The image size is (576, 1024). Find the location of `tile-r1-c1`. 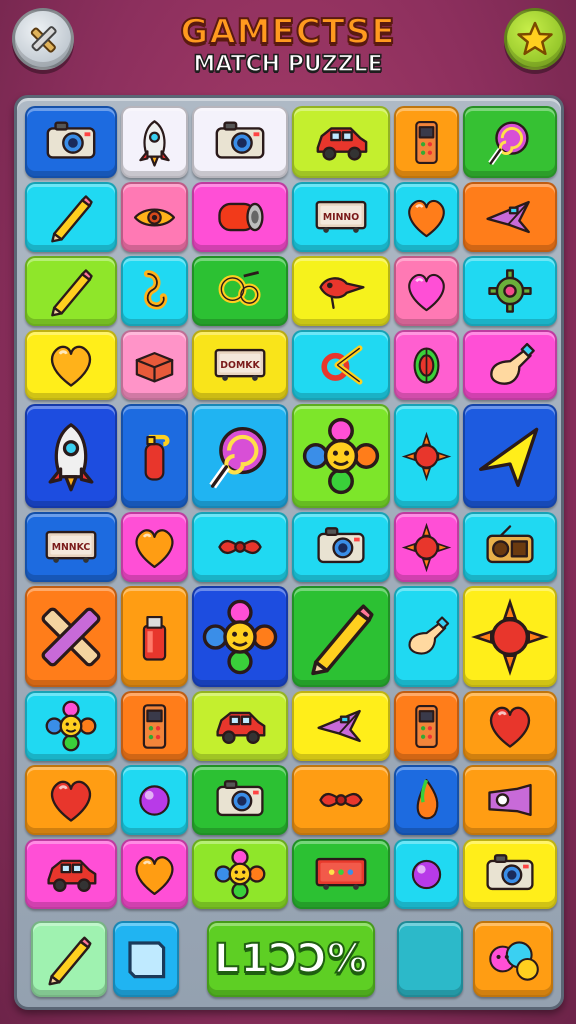

tile-r1-c1 is located at coordinates (71, 142).